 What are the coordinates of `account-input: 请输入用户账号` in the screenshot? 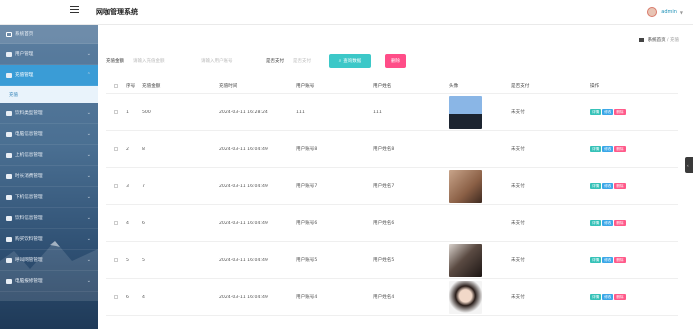 It's located at (227, 61).